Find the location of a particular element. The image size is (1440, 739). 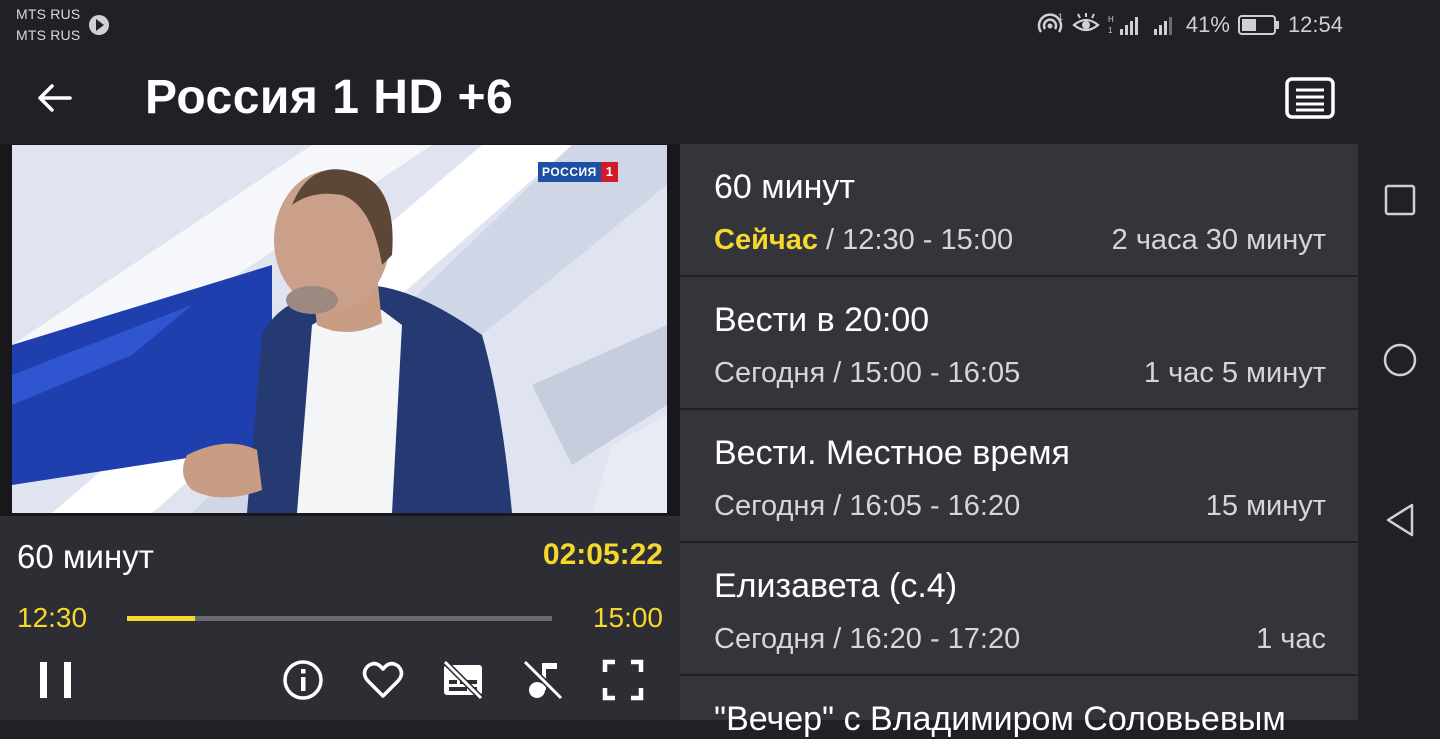

program-time: Сегодня / 16:05 - 16:20 is located at coordinates (867, 506).